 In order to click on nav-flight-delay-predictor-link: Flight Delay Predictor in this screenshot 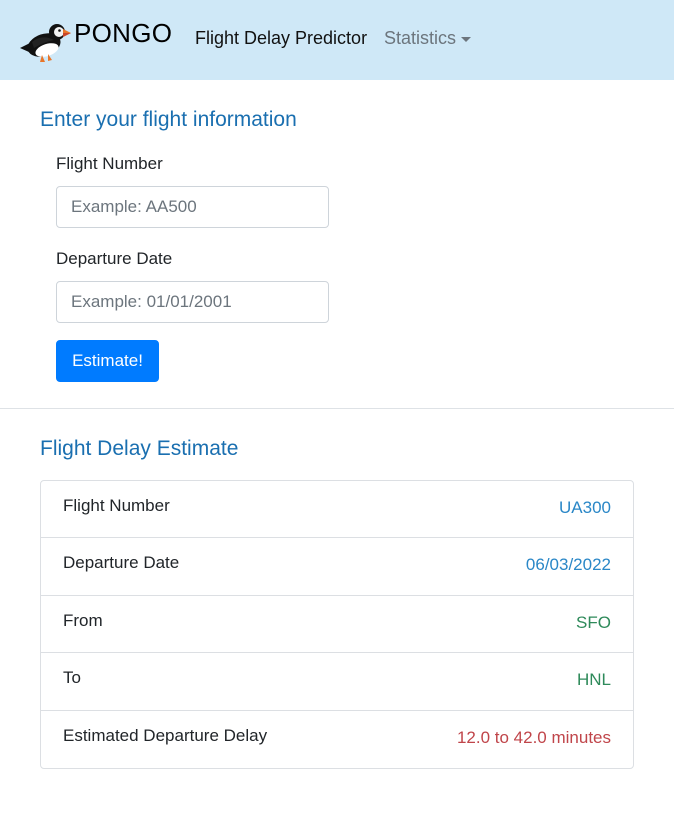, I will do `click(281, 38)`.